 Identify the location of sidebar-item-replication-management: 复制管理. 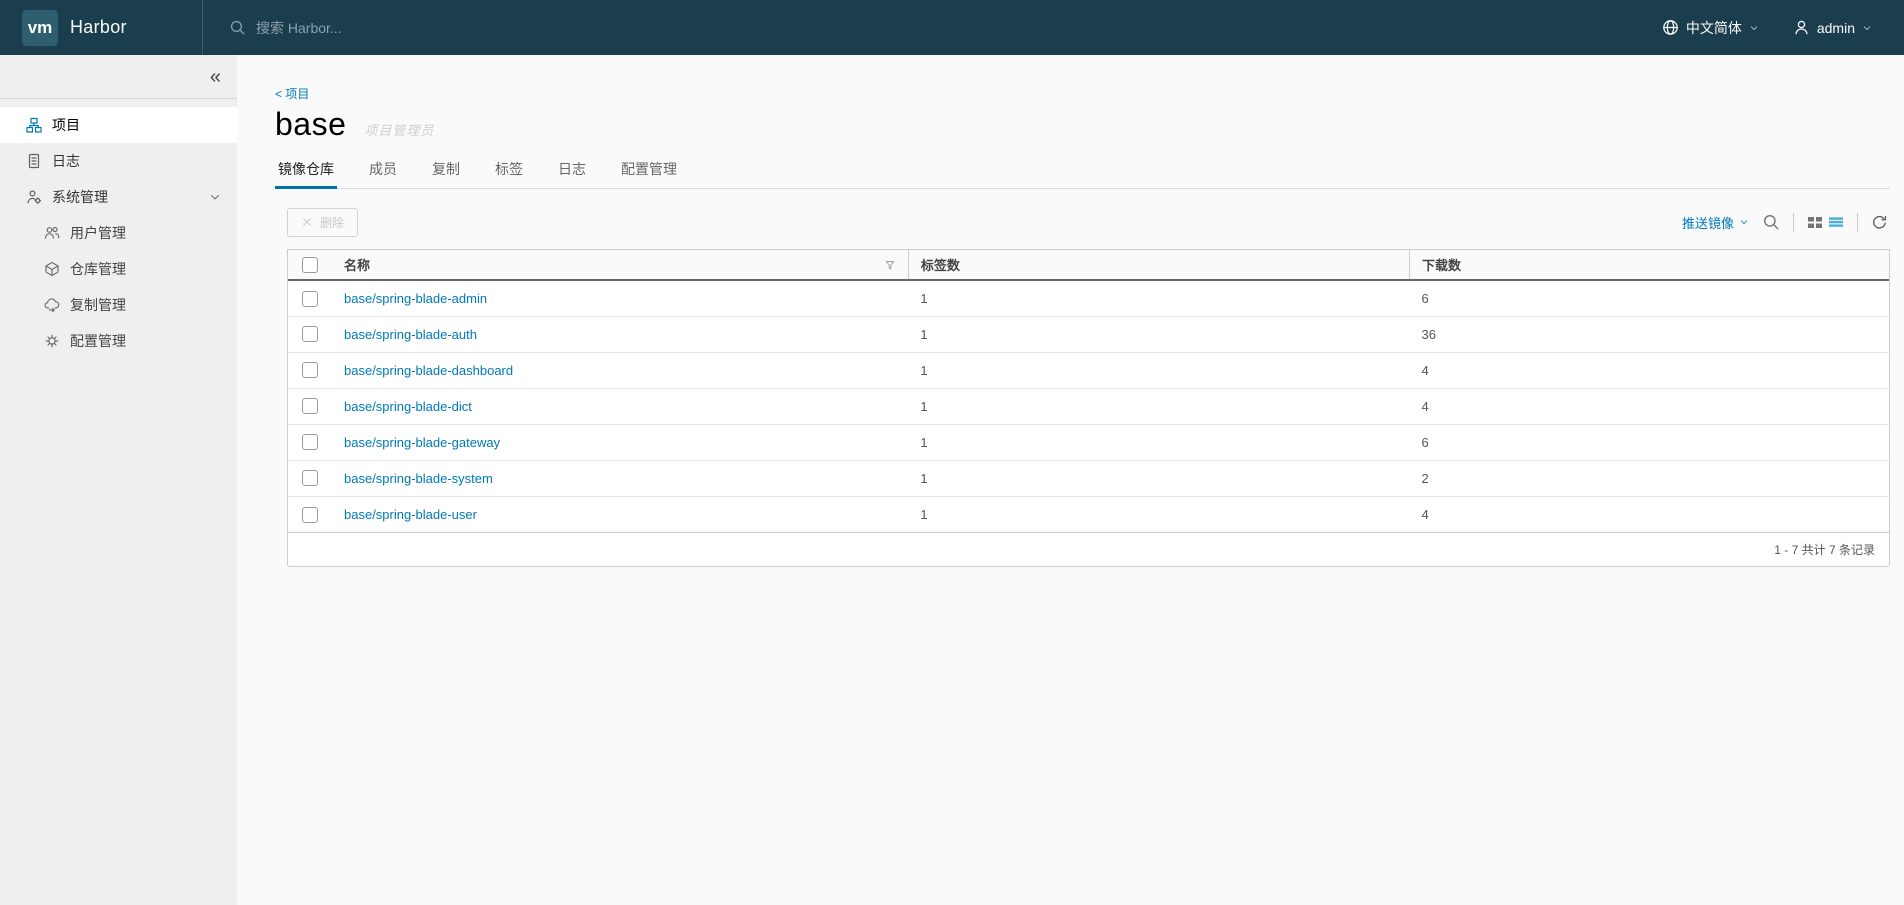
(118, 305).